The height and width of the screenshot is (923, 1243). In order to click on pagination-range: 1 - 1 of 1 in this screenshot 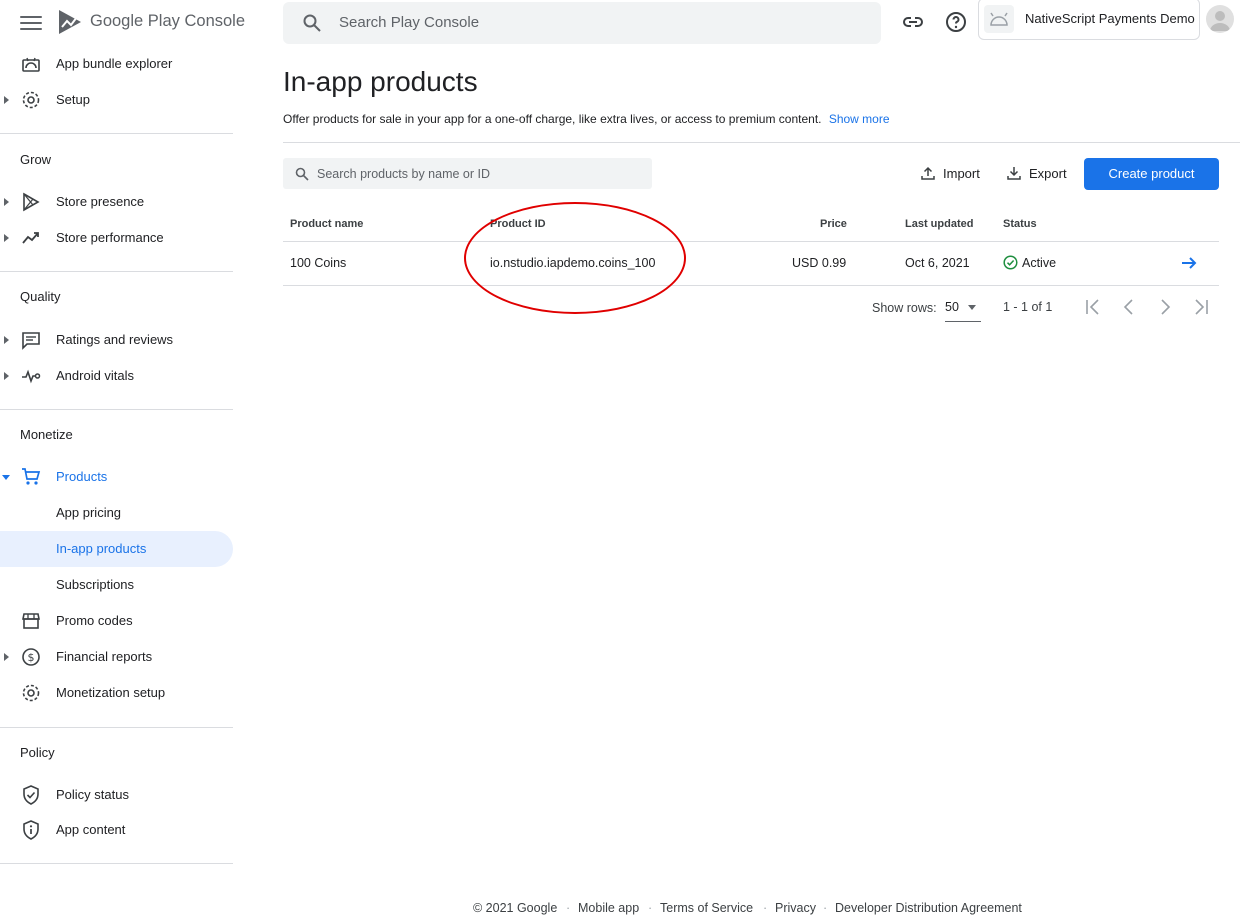, I will do `click(1028, 307)`.